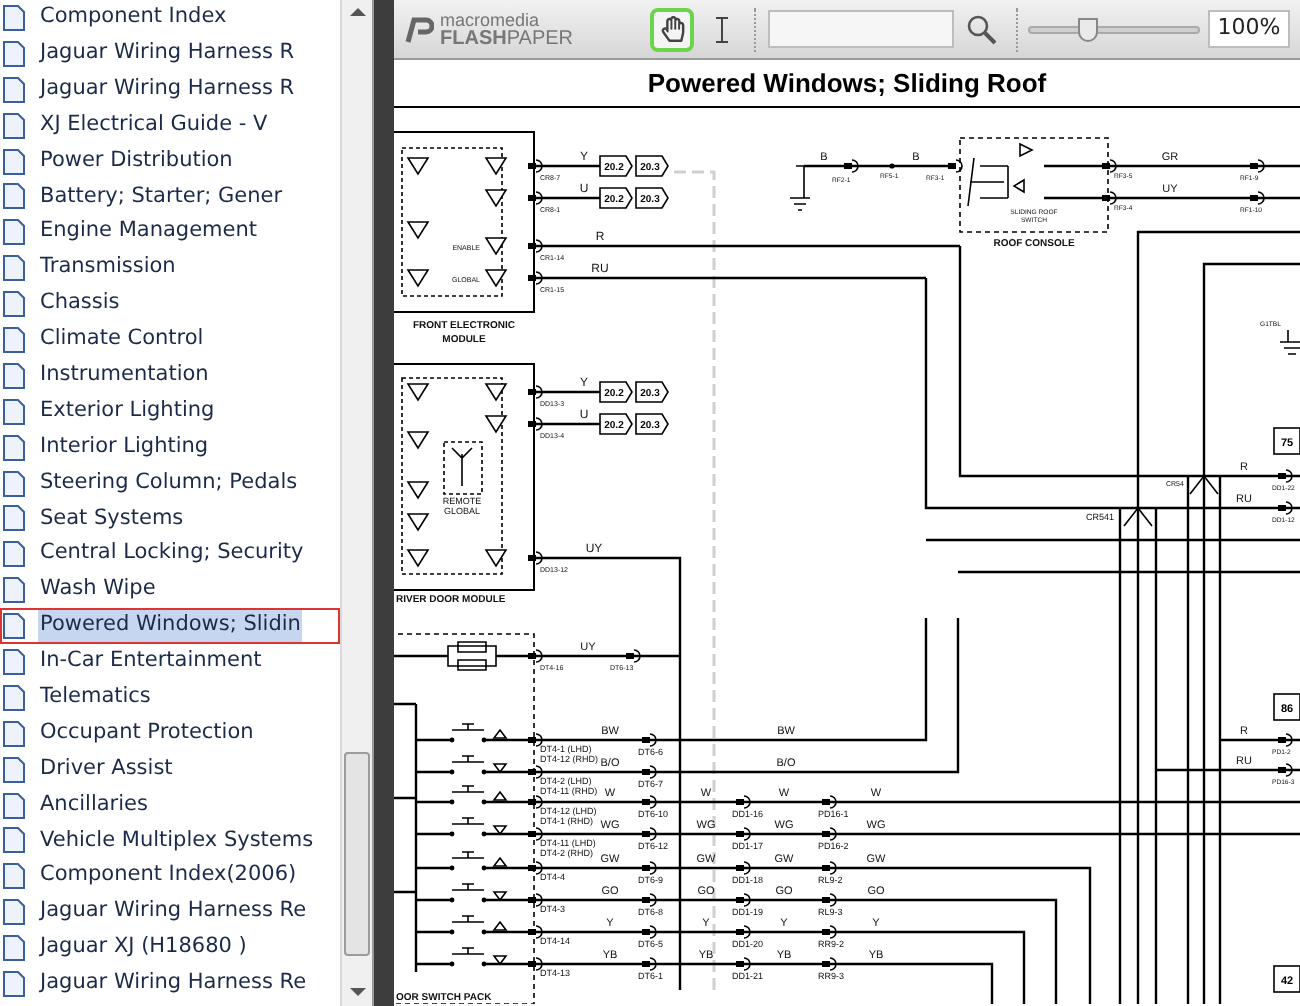 The width and height of the screenshot is (1300, 1006). What do you see at coordinates (861, 29) in the screenshot?
I see `search-field` at bounding box center [861, 29].